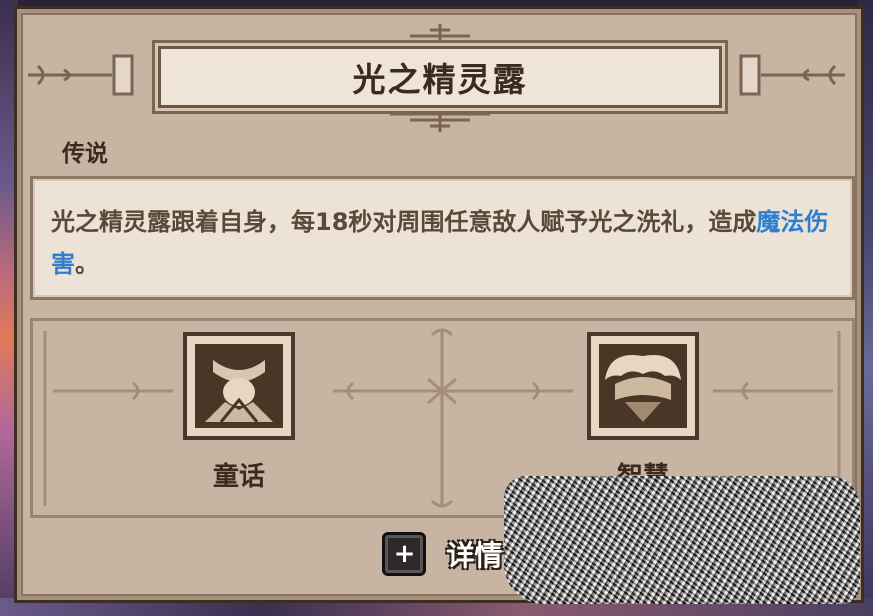 The width and height of the screenshot is (873, 616). Describe the element at coordinates (404, 222) in the screenshot. I see `description-part1: 光之精灵露跟着自身，每18秒对周围任意敌人赋予光之洗礼，造成` at that location.